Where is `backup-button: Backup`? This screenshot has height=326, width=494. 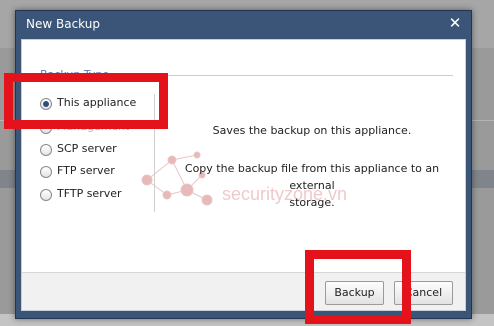 backup-button: Backup is located at coordinates (354, 293).